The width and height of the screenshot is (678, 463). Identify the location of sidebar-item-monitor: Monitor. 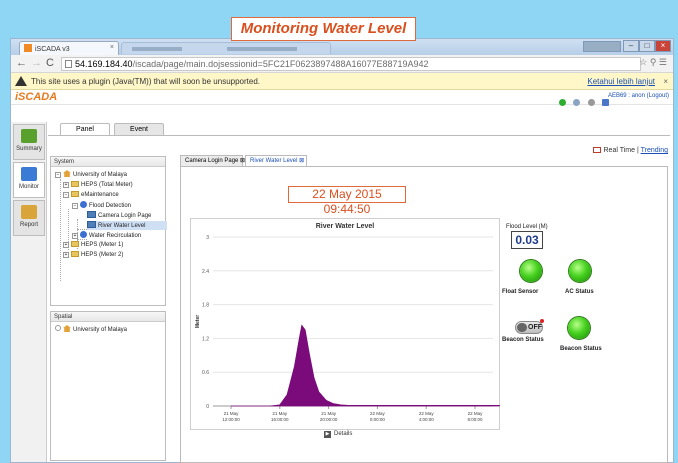
(29, 180).